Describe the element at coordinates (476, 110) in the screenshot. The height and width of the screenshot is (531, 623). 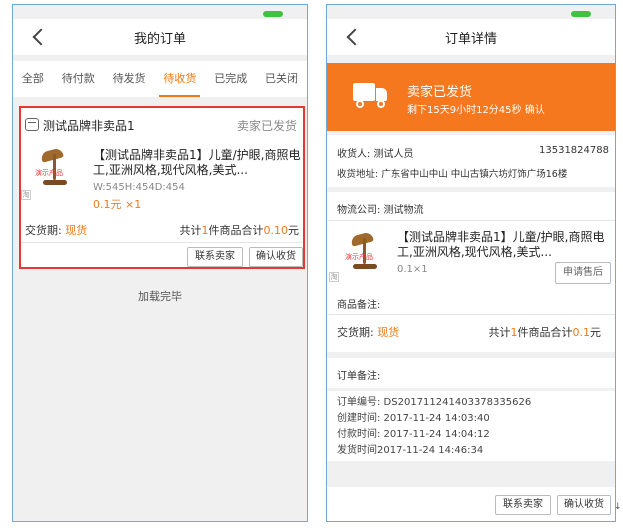
I see `countdown-text: 剩下15天9小时12分45秒 确认` at that location.